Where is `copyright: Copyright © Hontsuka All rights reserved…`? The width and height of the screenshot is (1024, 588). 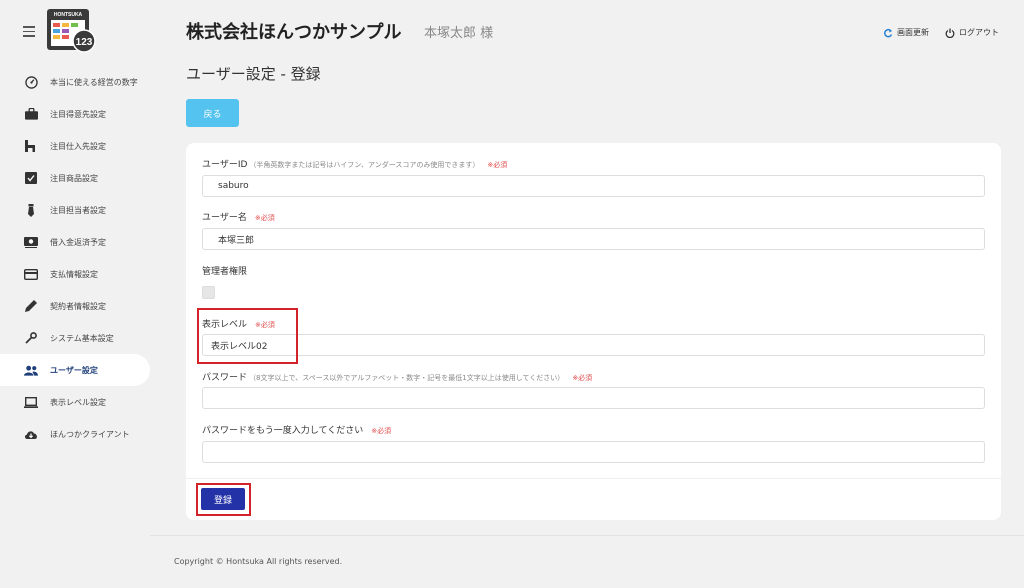
copyright: Copyright © Hontsuka All rights reserved… is located at coordinates (258, 561).